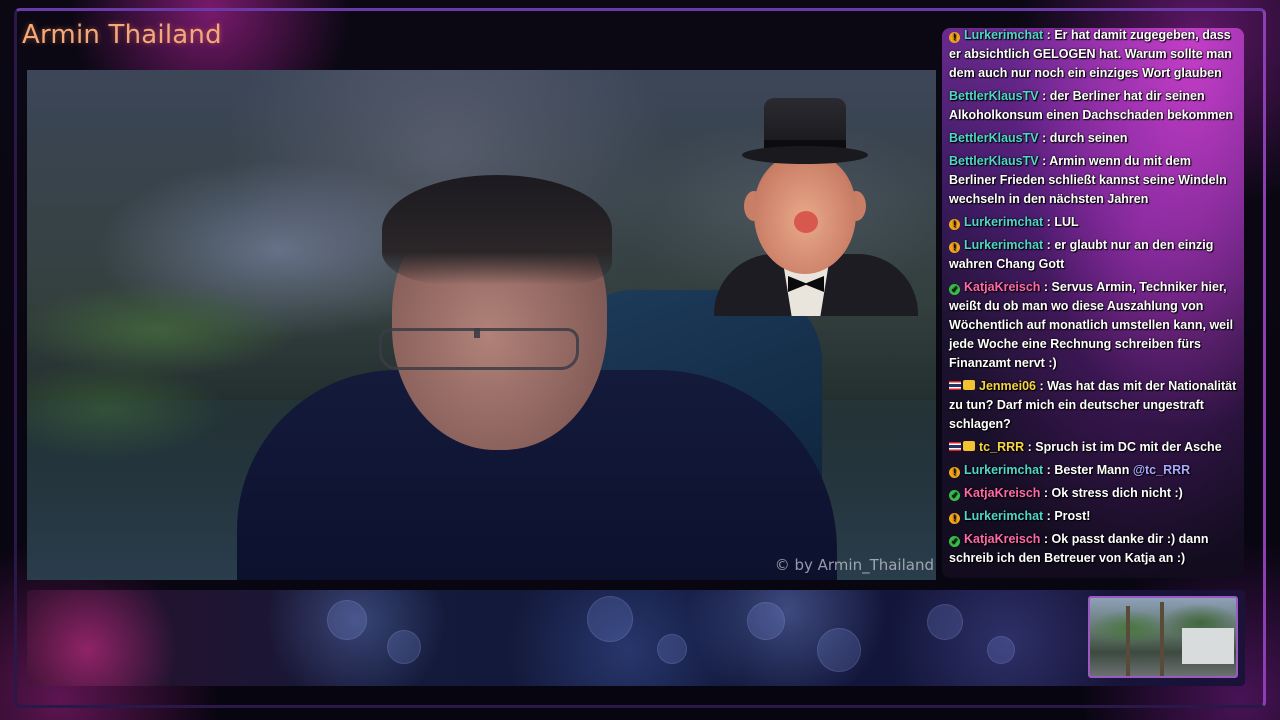 Image resolution: width=1280 pixels, height=720 pixels. I want to click on chat-message-text: Prost!, so click(1072, 516).